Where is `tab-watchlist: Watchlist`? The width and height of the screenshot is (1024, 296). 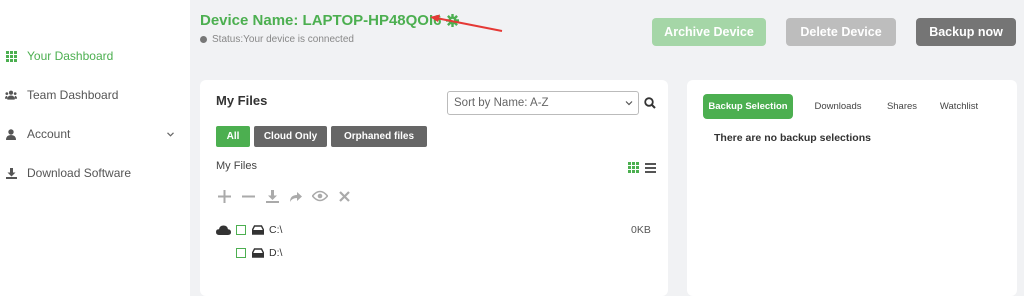
tab-watchlist: Watchlist is located at coordinates (959, 106).